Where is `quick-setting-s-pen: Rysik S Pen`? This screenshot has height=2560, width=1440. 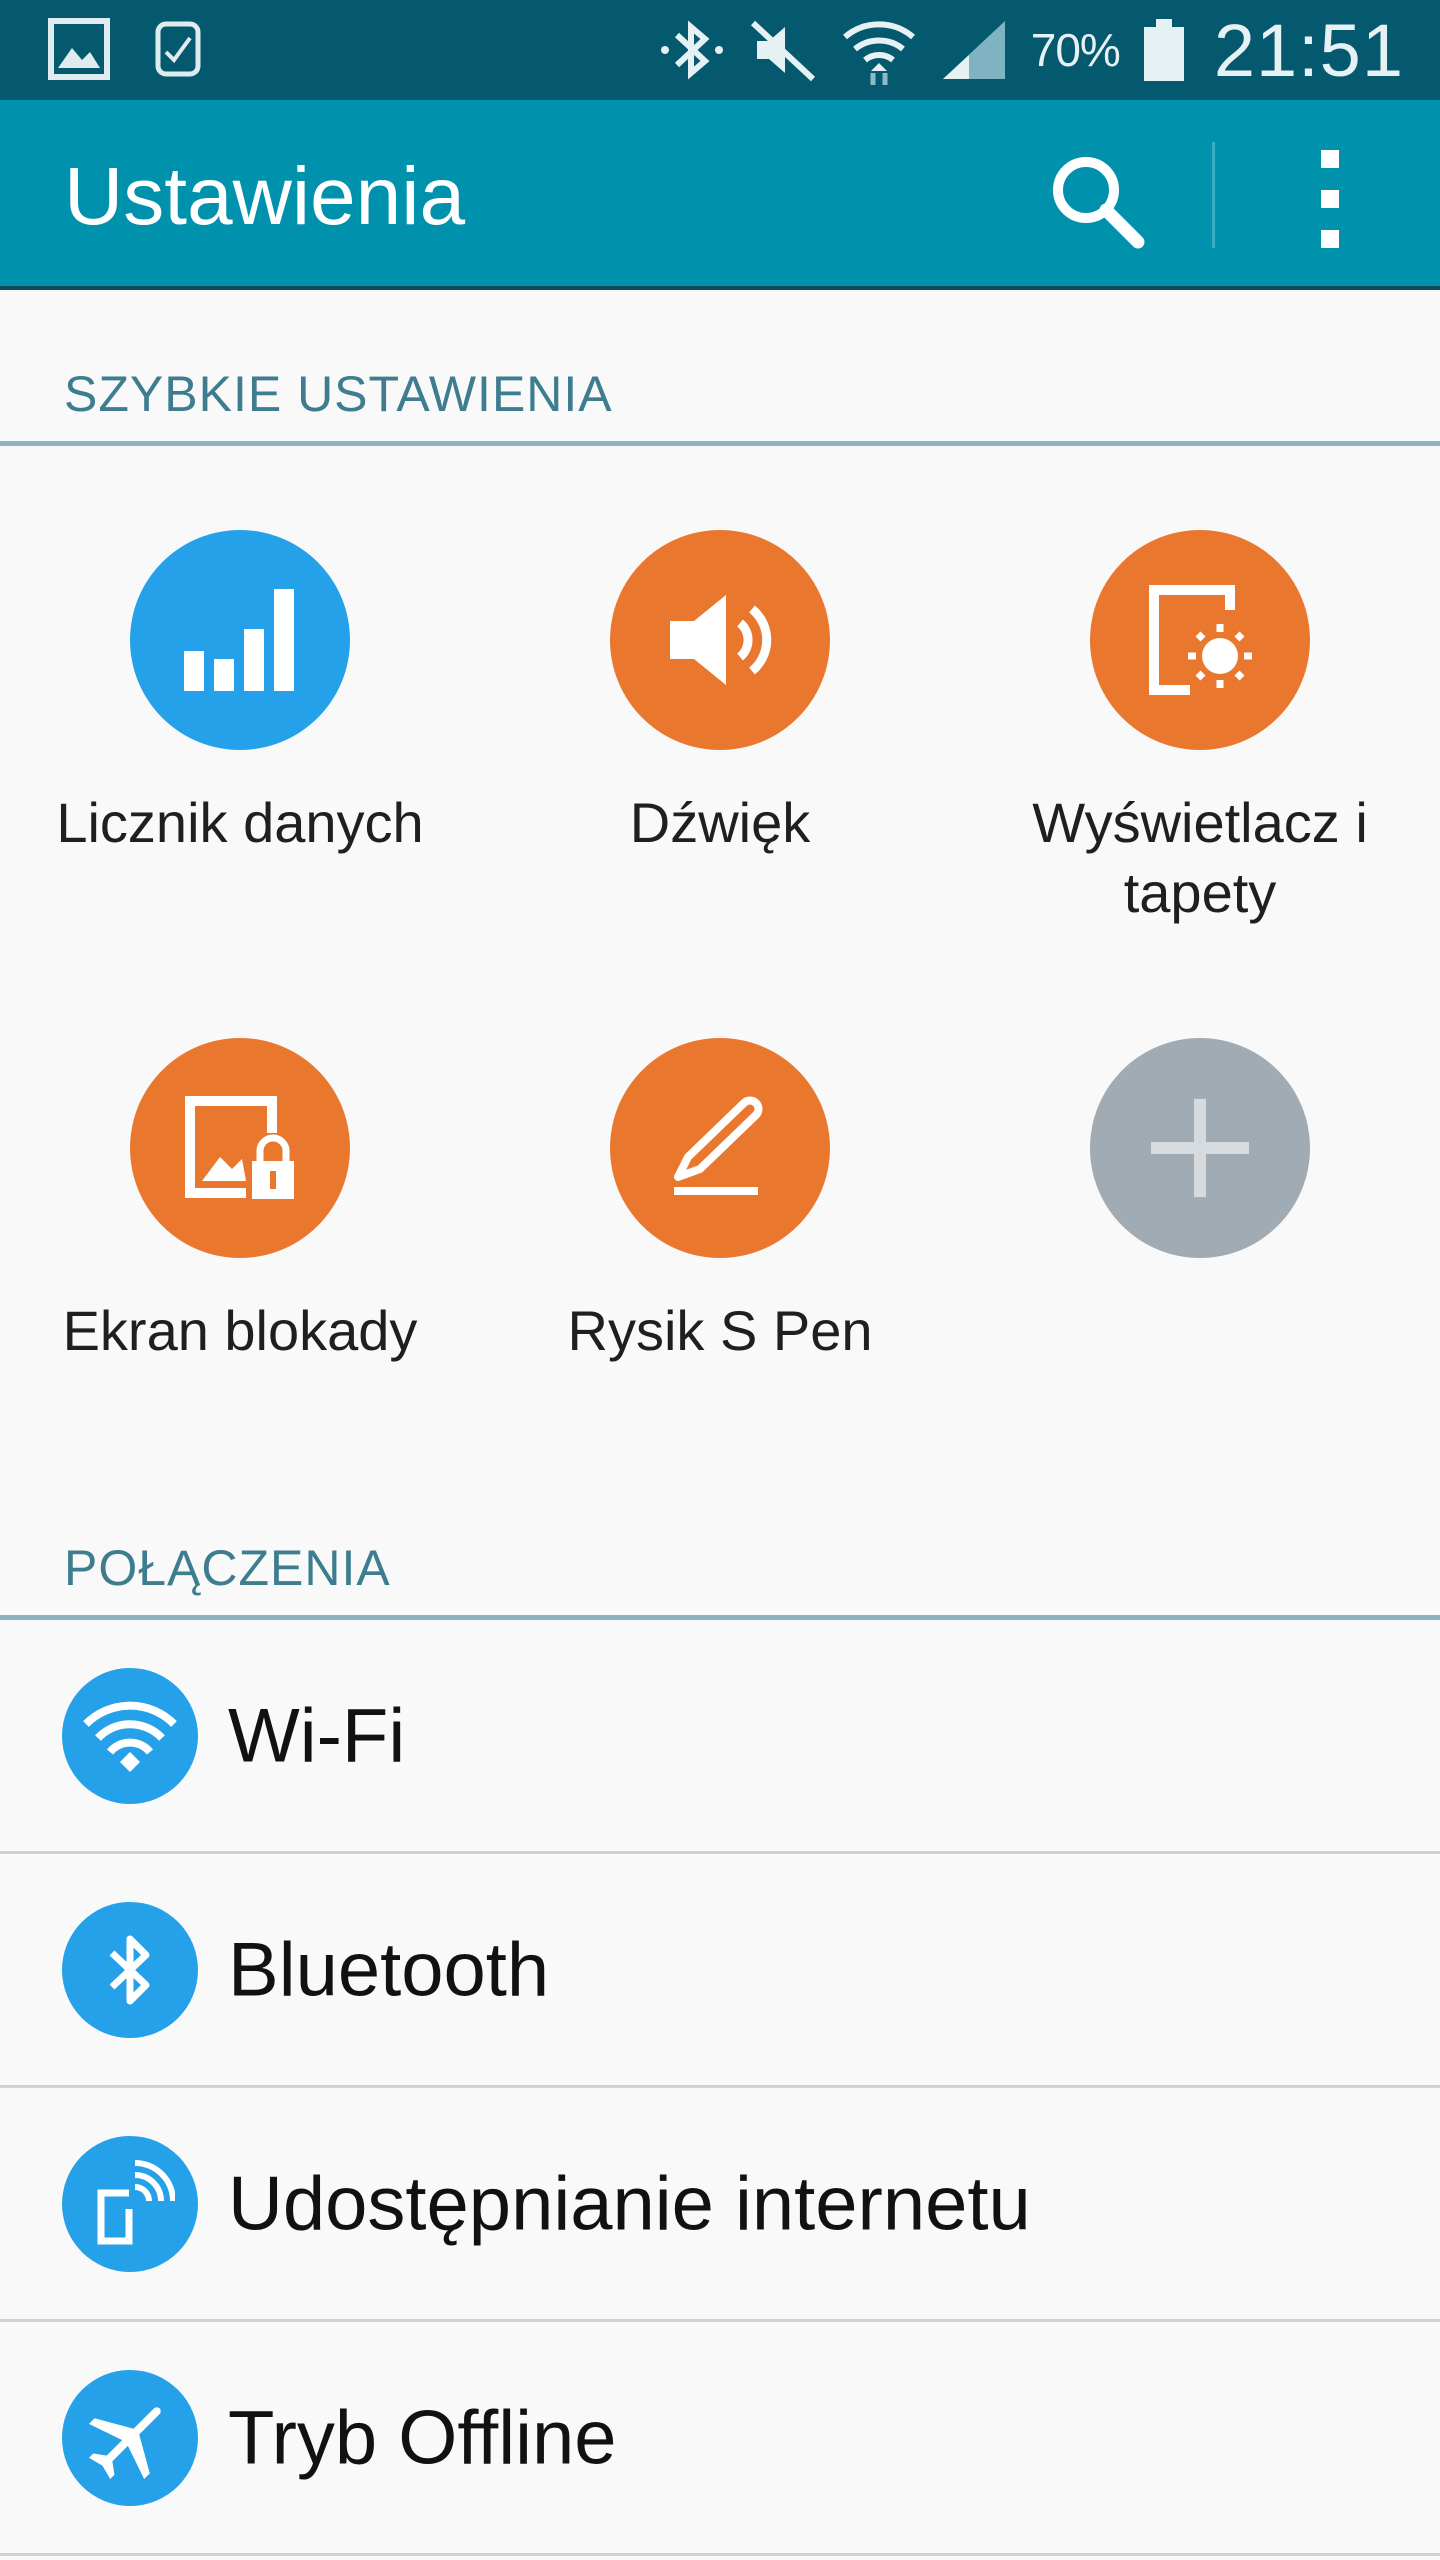
quick-setting-s-pen: Rysik S Pen is located at coordinates (720, 1202).